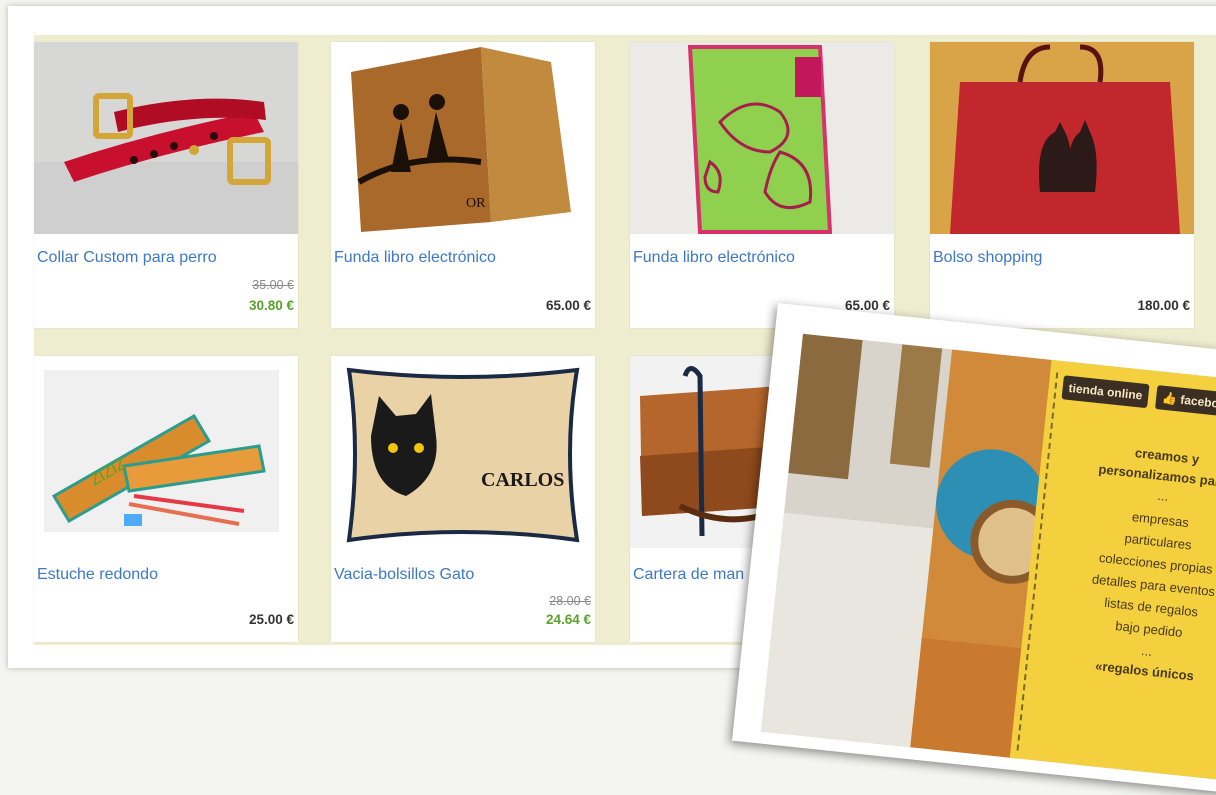 Image resolution: width=1216 pixels, height=795 pixels. I want to click on product-title: Collar Custom para perro, so click(127, 258).